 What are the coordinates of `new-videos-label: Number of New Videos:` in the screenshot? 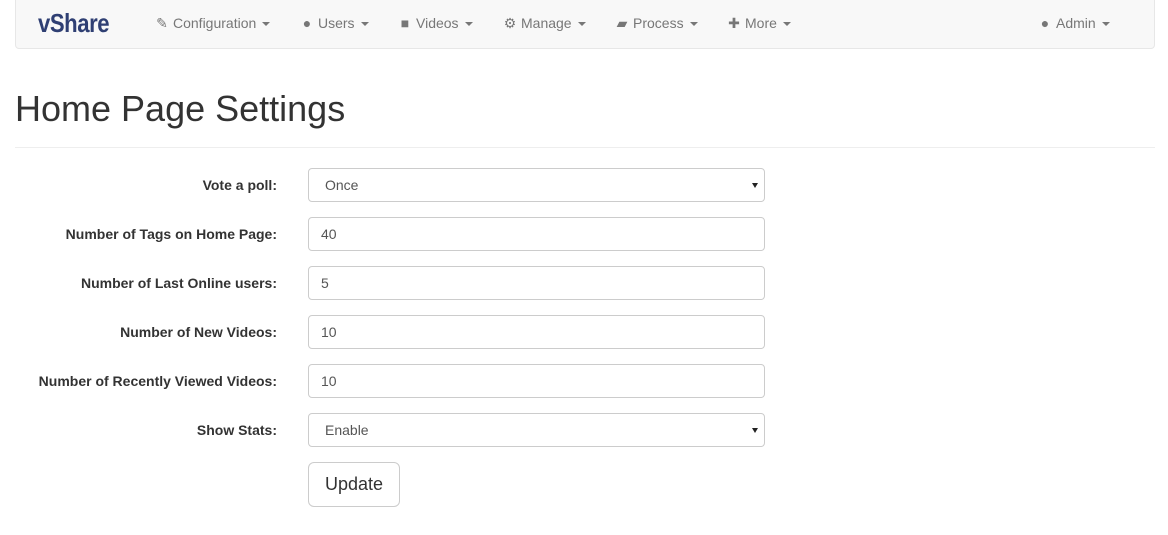 It's located at (198, 332).